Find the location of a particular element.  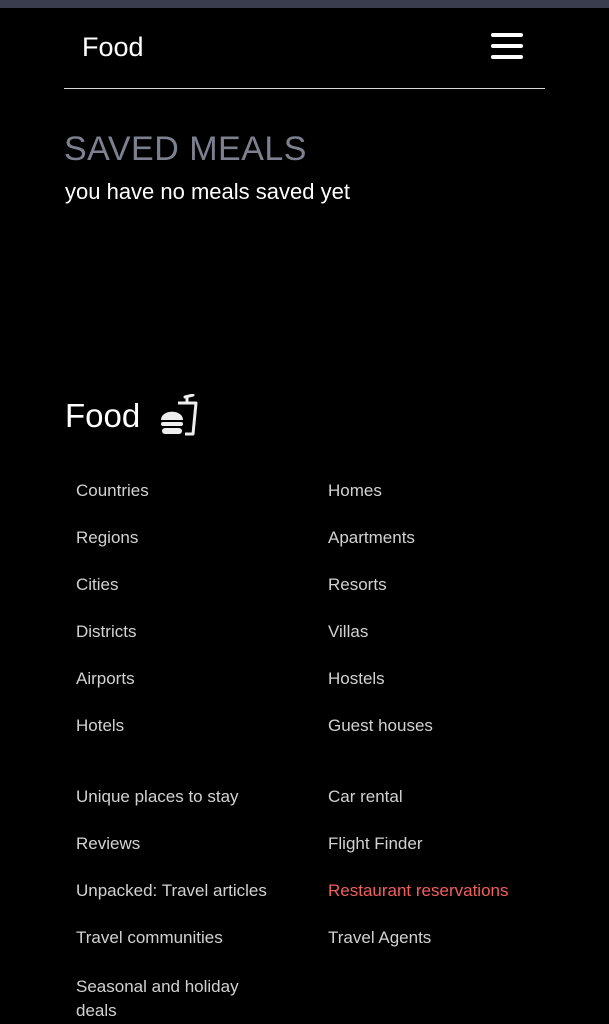

footer-link: Countries is located at coordinates (112, 504).